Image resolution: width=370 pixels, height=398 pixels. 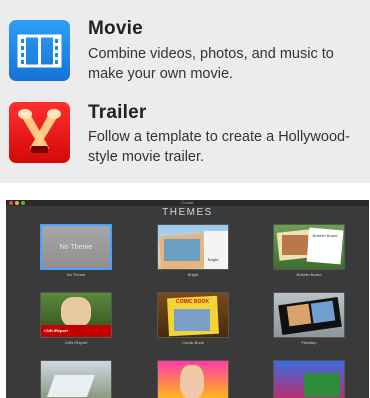 What do you see at coordinates (76, 274) in the screenshot?
I see `theme-label: No Theme` at bounding box center [76, 274].